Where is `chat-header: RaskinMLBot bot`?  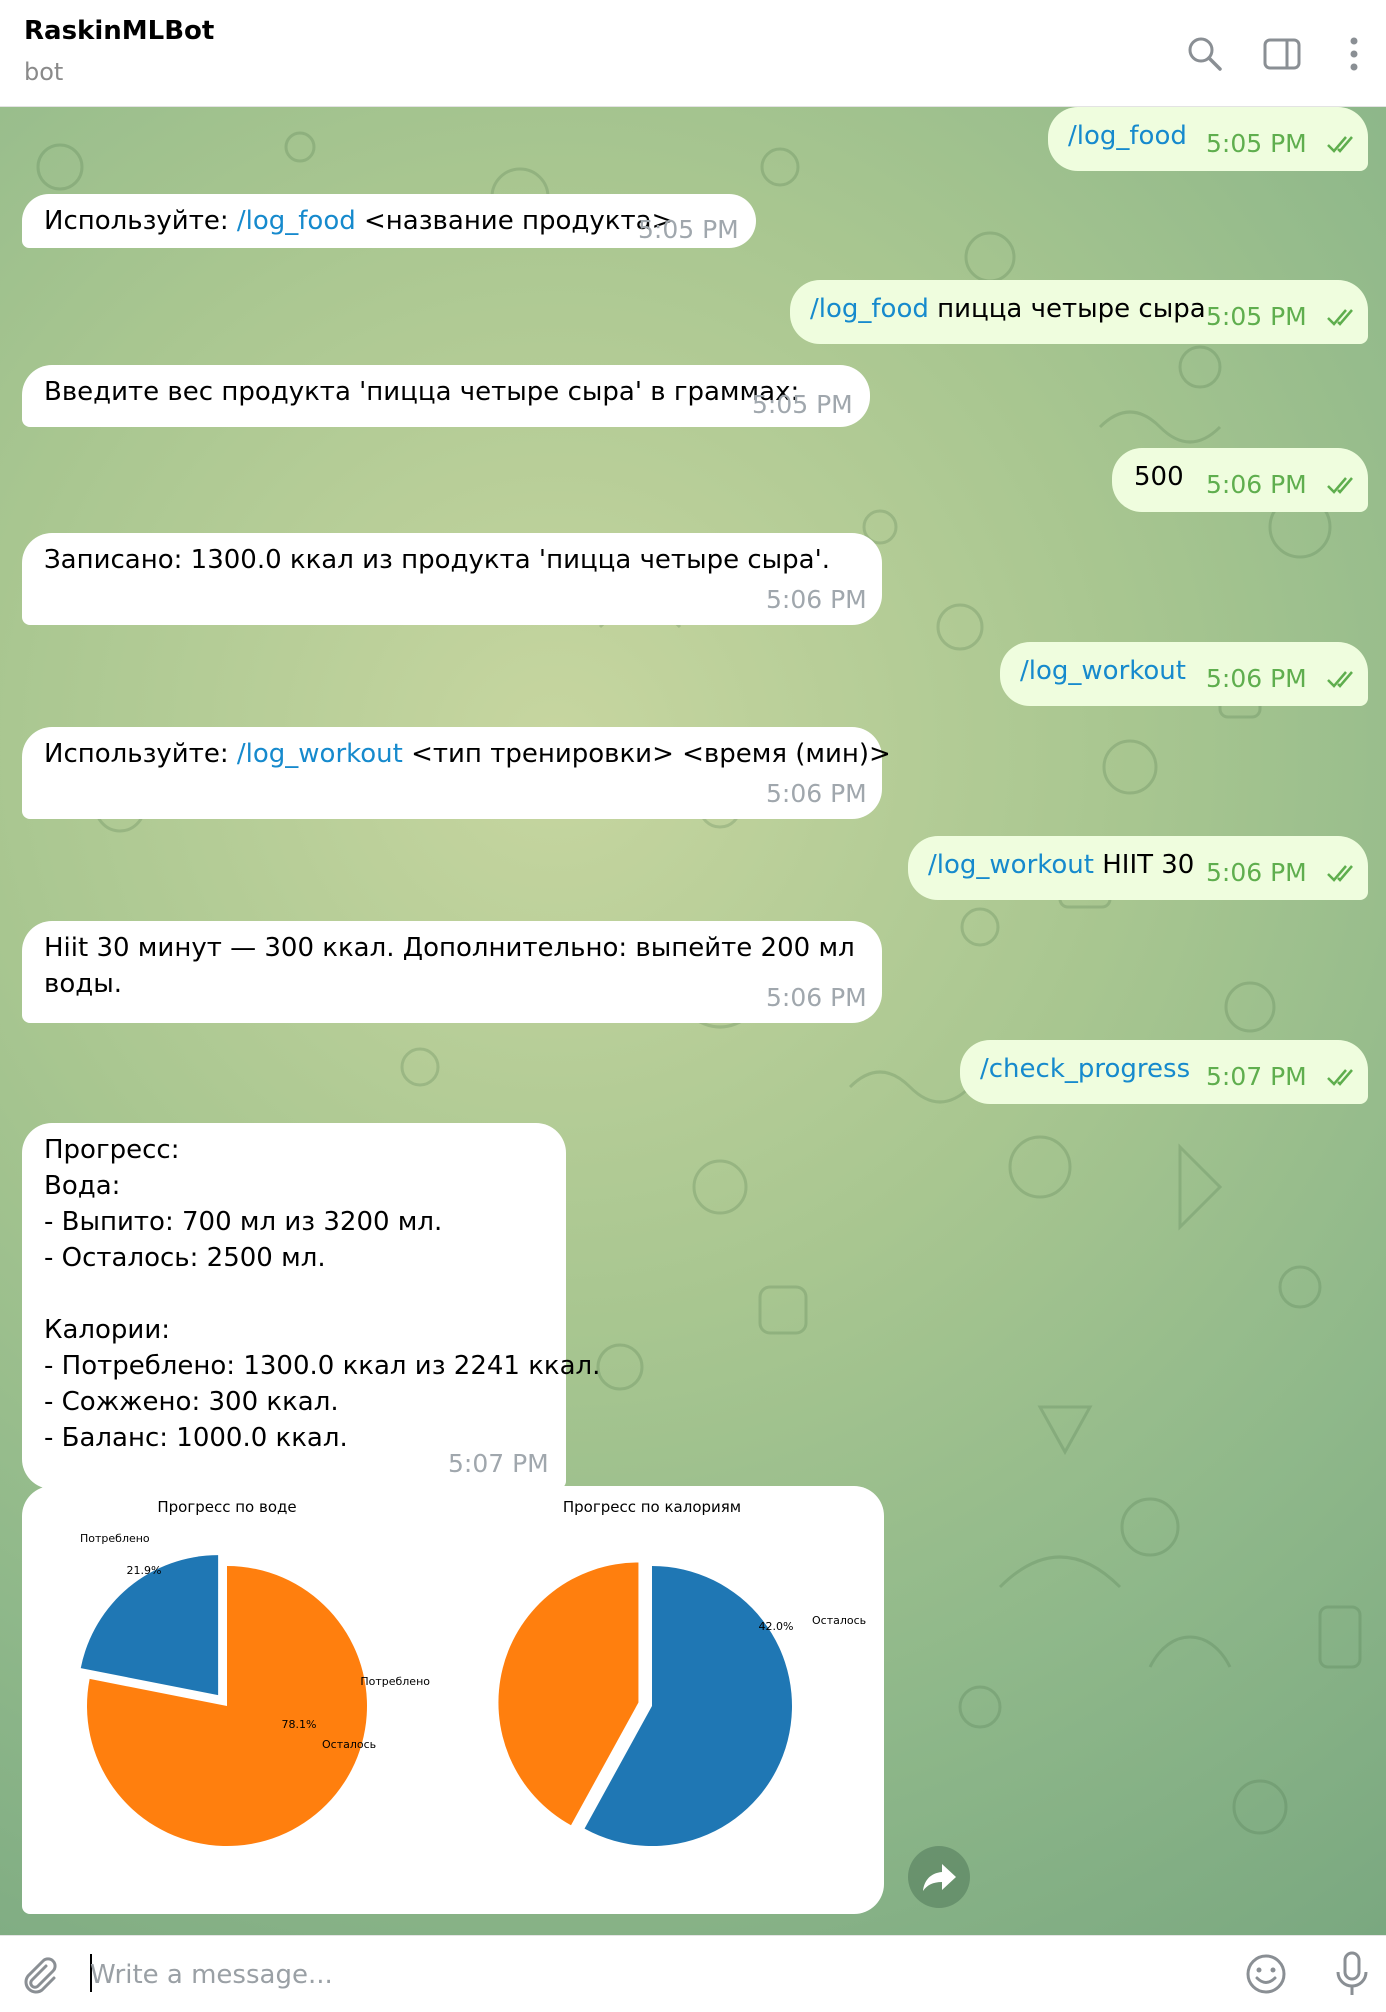 chat-header: RaskinMLBot bot is located at coordinates (693, 53).